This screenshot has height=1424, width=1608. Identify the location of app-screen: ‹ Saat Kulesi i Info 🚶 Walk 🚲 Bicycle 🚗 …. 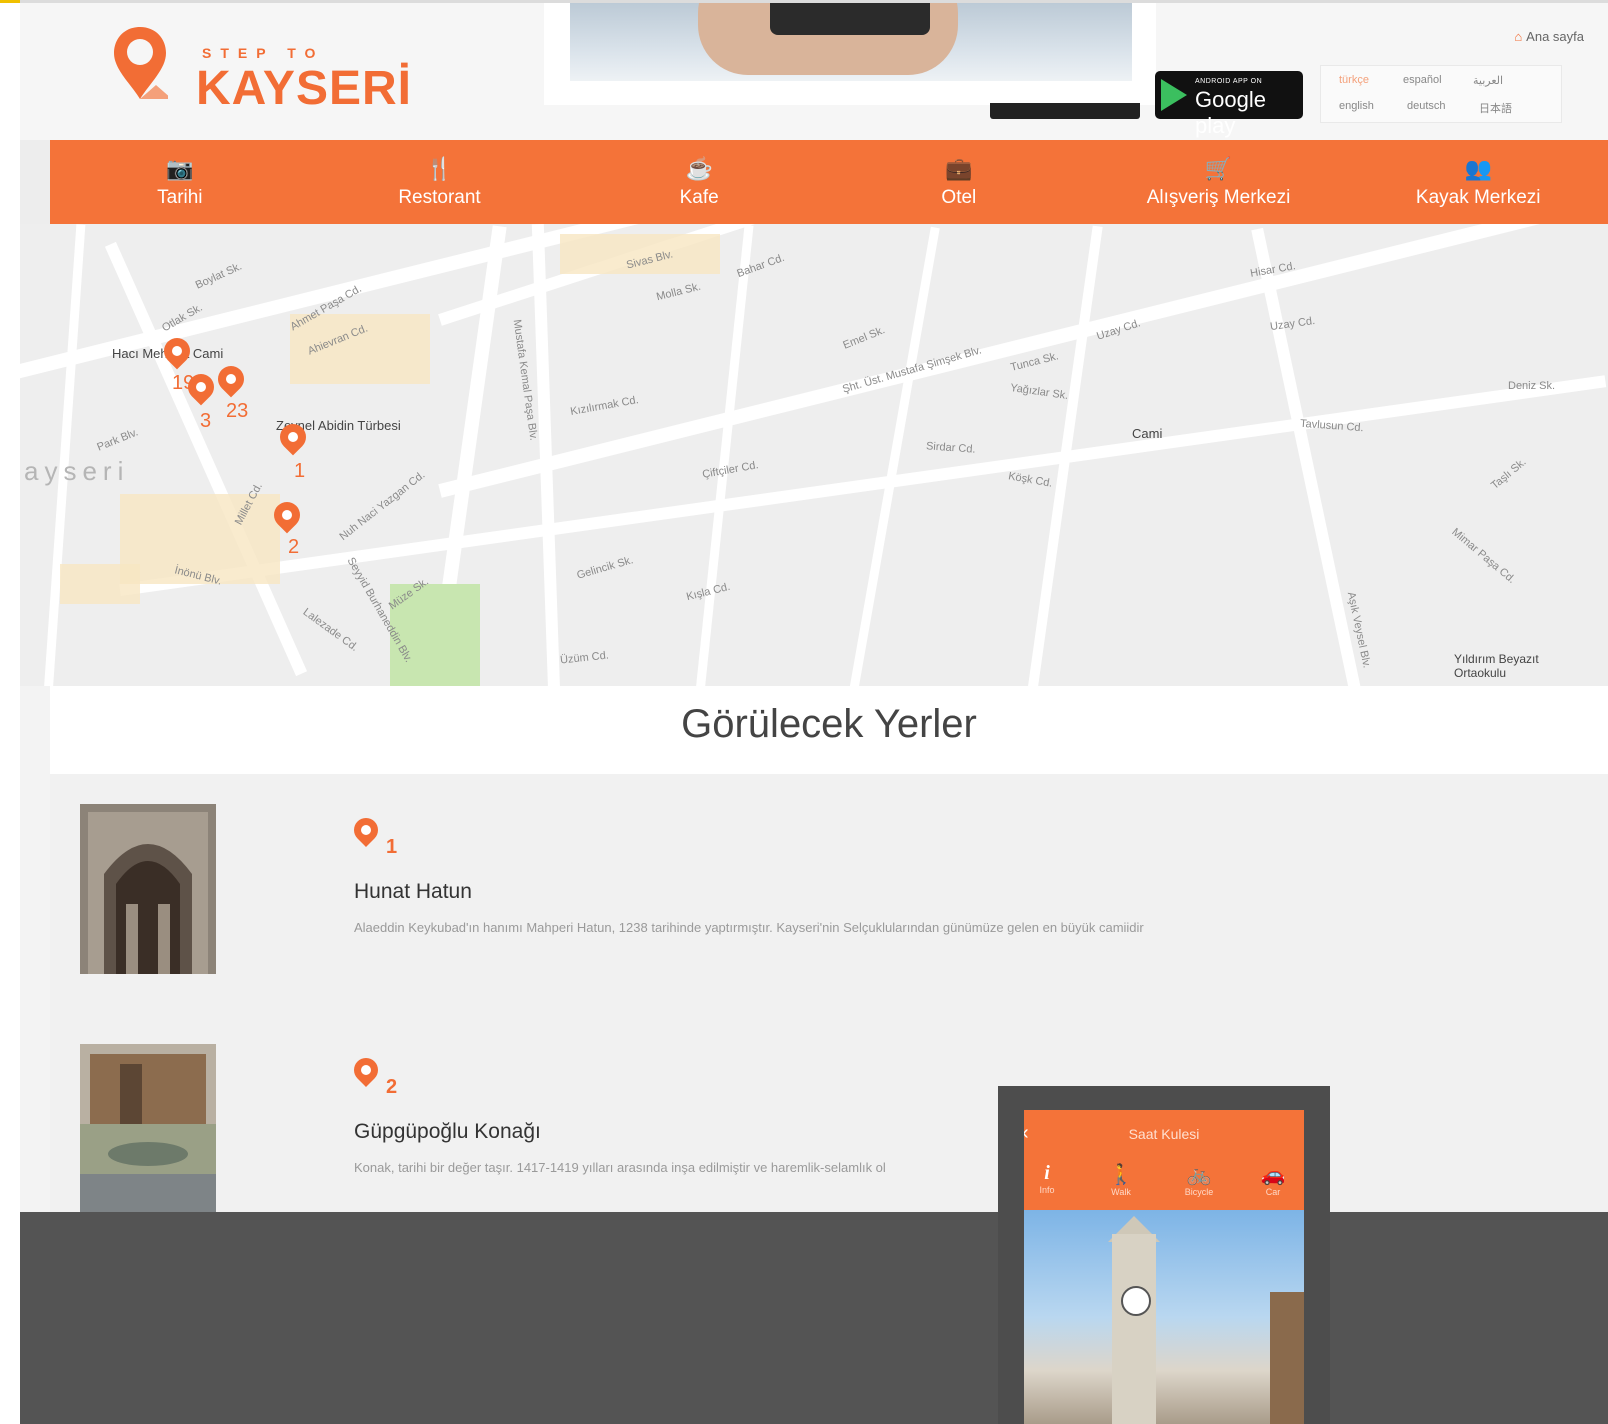
(1164, 1267).